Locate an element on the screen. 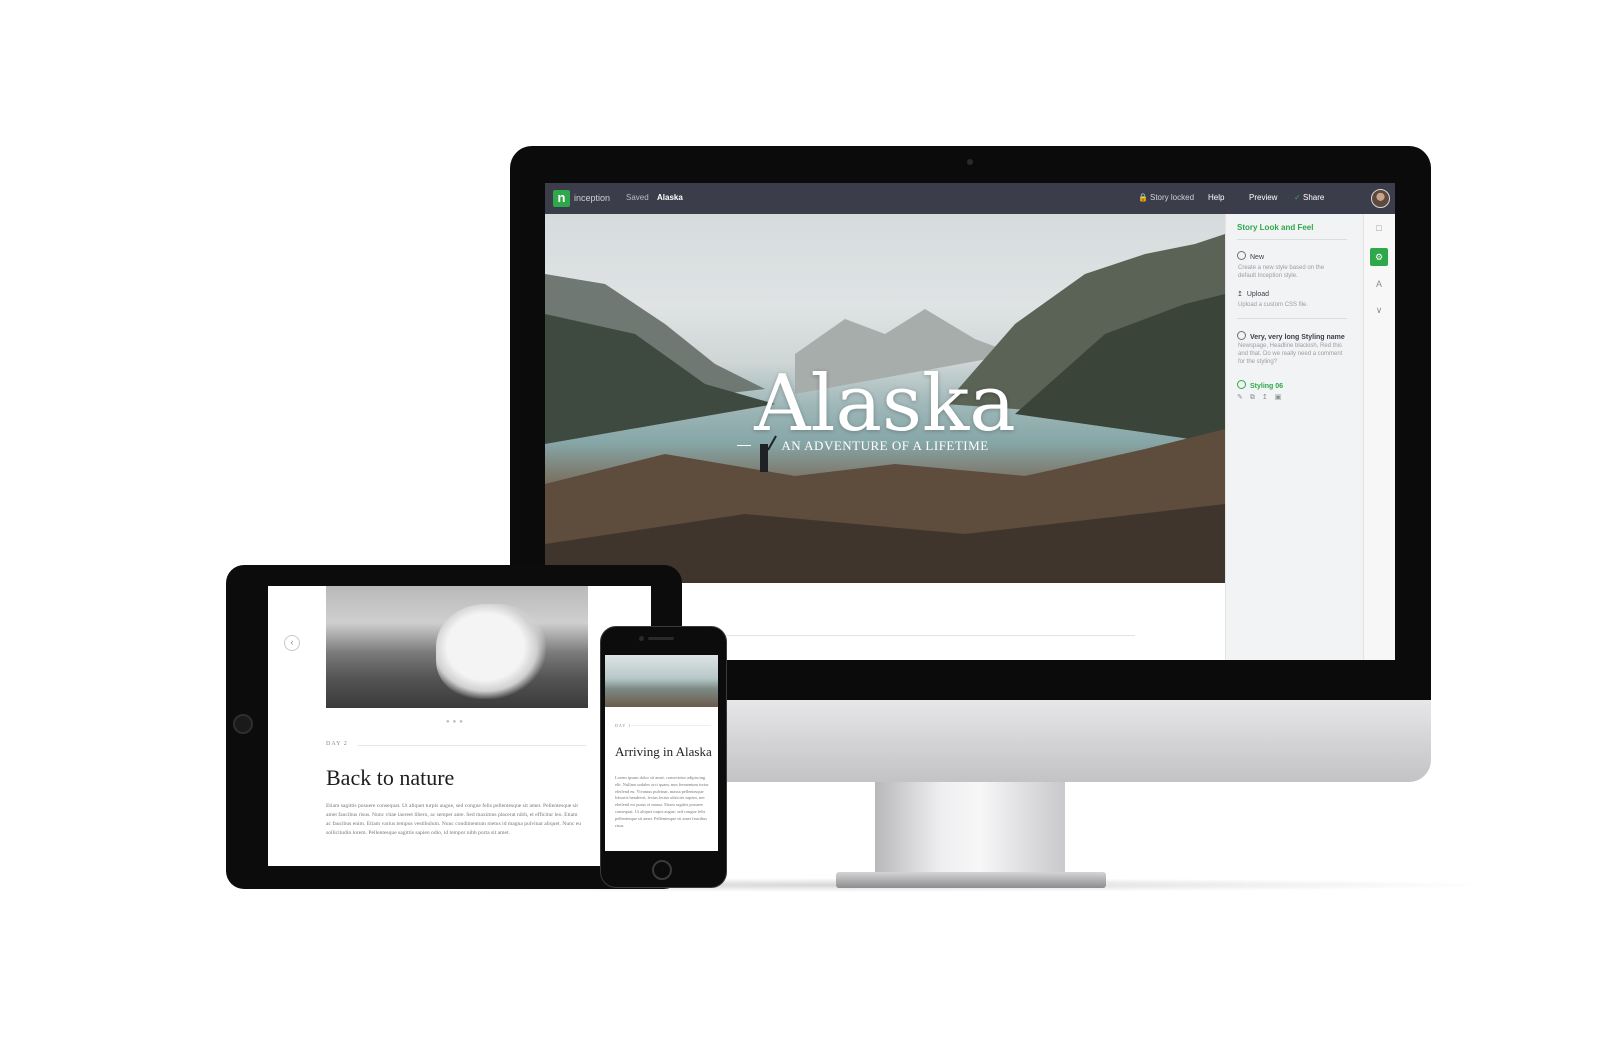 This screenshot has width=1620, height=1040. home-button is located at coordinates (243, 724).